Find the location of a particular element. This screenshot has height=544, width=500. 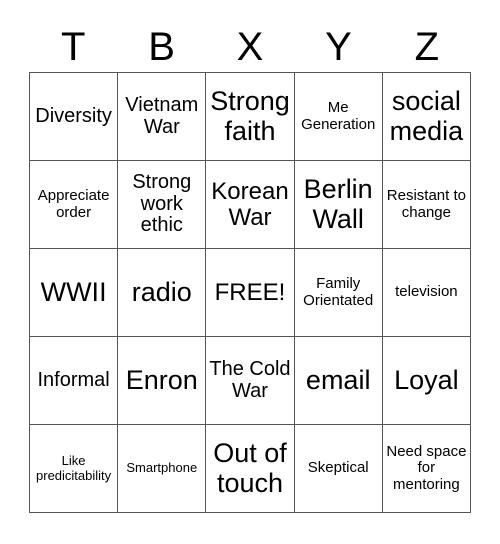

bingo-cell-label: Enron is located at coordinates (161, 379).